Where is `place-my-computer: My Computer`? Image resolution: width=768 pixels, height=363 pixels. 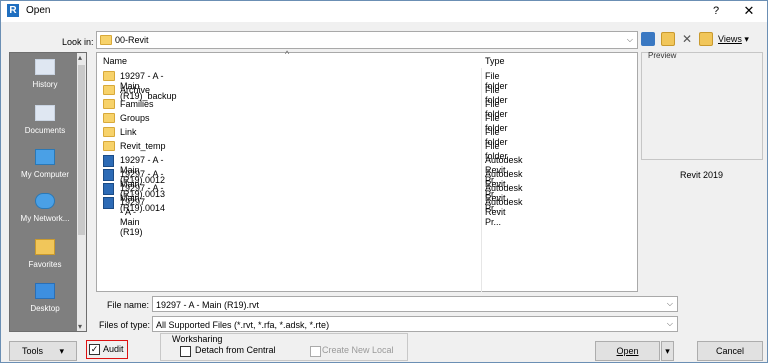
place-my-computer: My Computer is located at coordinates (45, 164).